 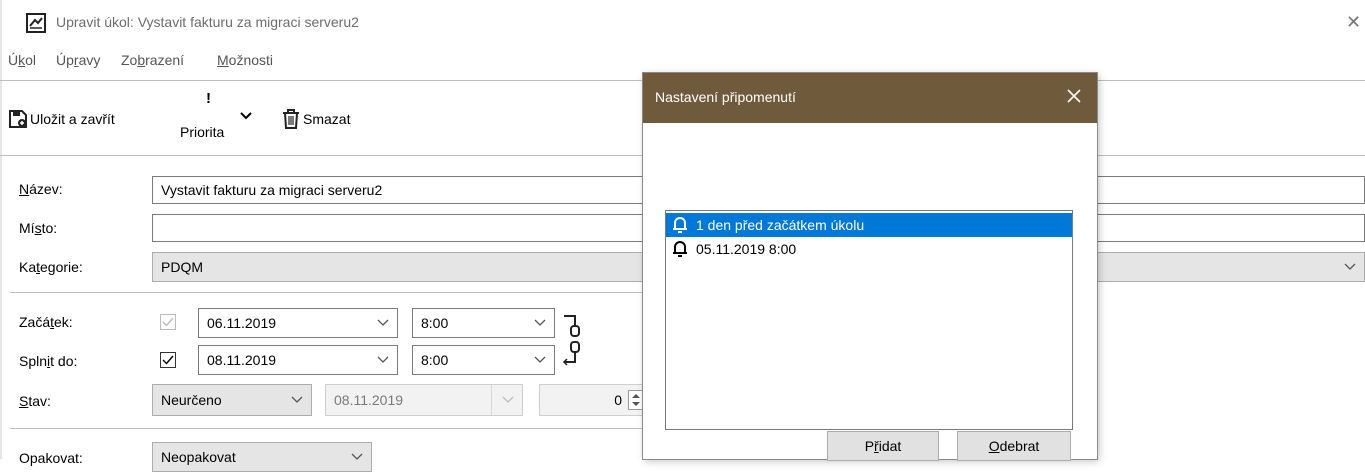 What do you see at coordinates (78, 60) in the screenshot?
I see `menu-upravy: Úpravy` at bounding box center [78, 60].